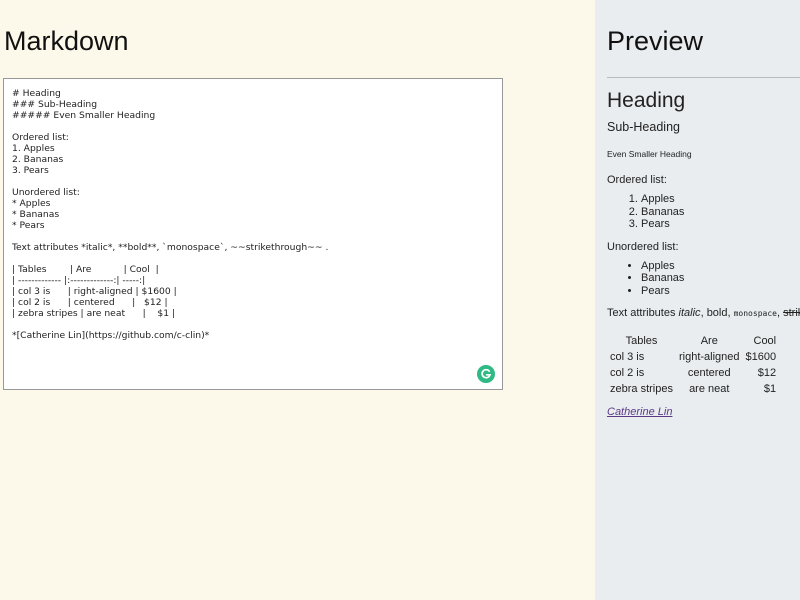 The width and height of the screenshot is (800, 600). What do you see at coordinates (643, 246) in the screenshot?
I see `unordered-list-label: Unordered list:` at bounding box center [643, 246].